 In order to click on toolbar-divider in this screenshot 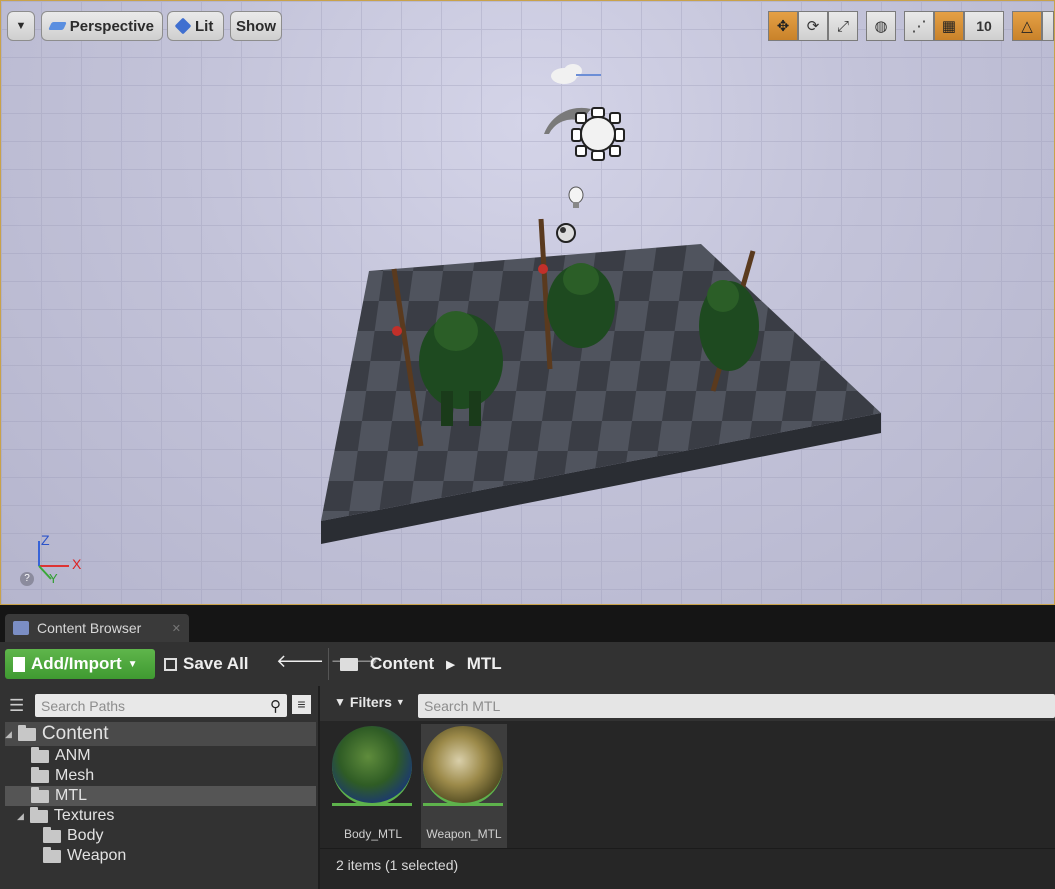, I will do `click(328, 664)`.